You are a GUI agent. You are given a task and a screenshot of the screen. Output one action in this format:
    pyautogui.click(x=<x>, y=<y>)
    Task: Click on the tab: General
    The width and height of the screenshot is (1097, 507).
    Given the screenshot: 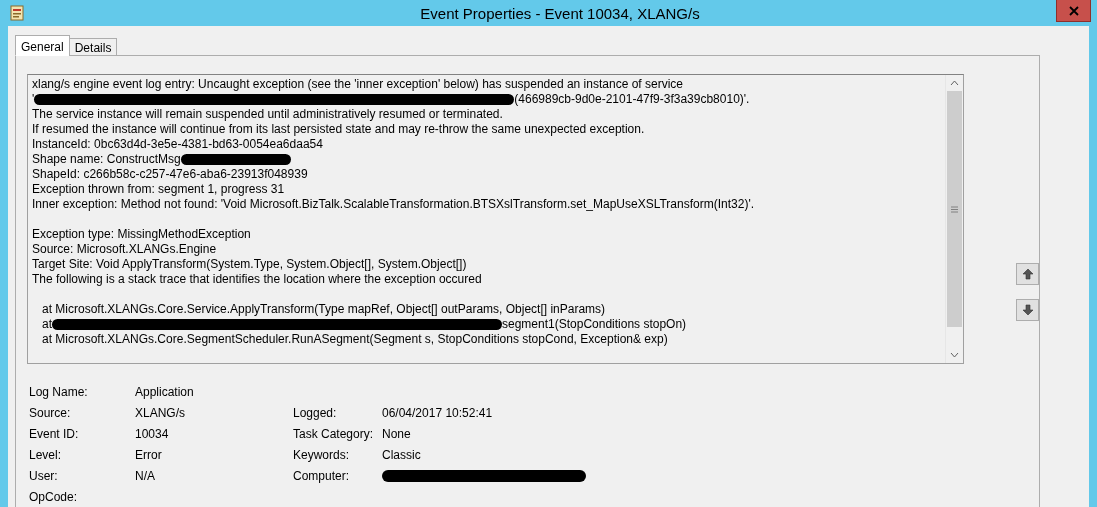 What is the action you would take?
    pyautogui.click(x=42, y=45)
    